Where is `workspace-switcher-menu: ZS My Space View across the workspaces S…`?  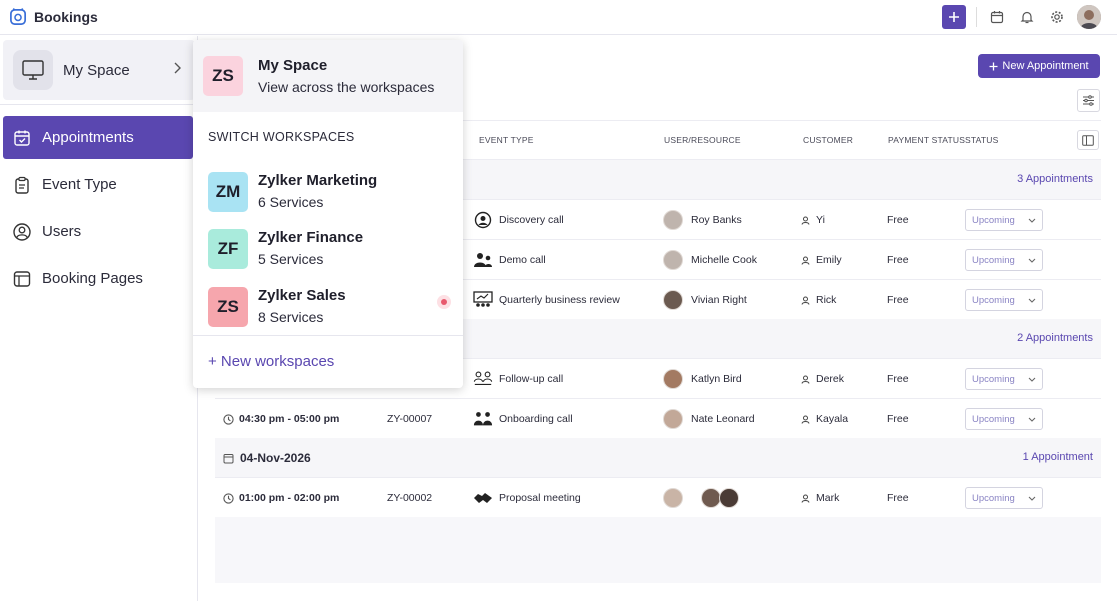
workspace-switcher-menu: ZS My Space View across the workspaces S… is located at coordinates (328, 214).